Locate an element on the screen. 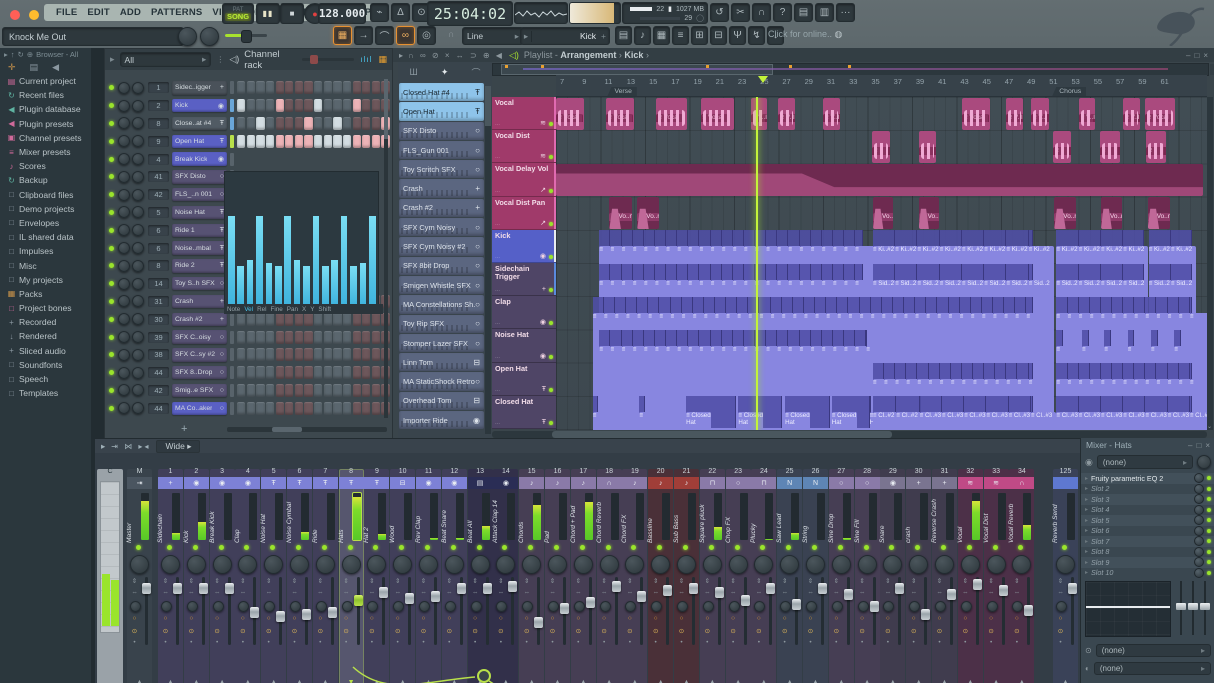 This screenshot has height=683, width=1214. channel-select-strip is located at coordinates (232, 408).